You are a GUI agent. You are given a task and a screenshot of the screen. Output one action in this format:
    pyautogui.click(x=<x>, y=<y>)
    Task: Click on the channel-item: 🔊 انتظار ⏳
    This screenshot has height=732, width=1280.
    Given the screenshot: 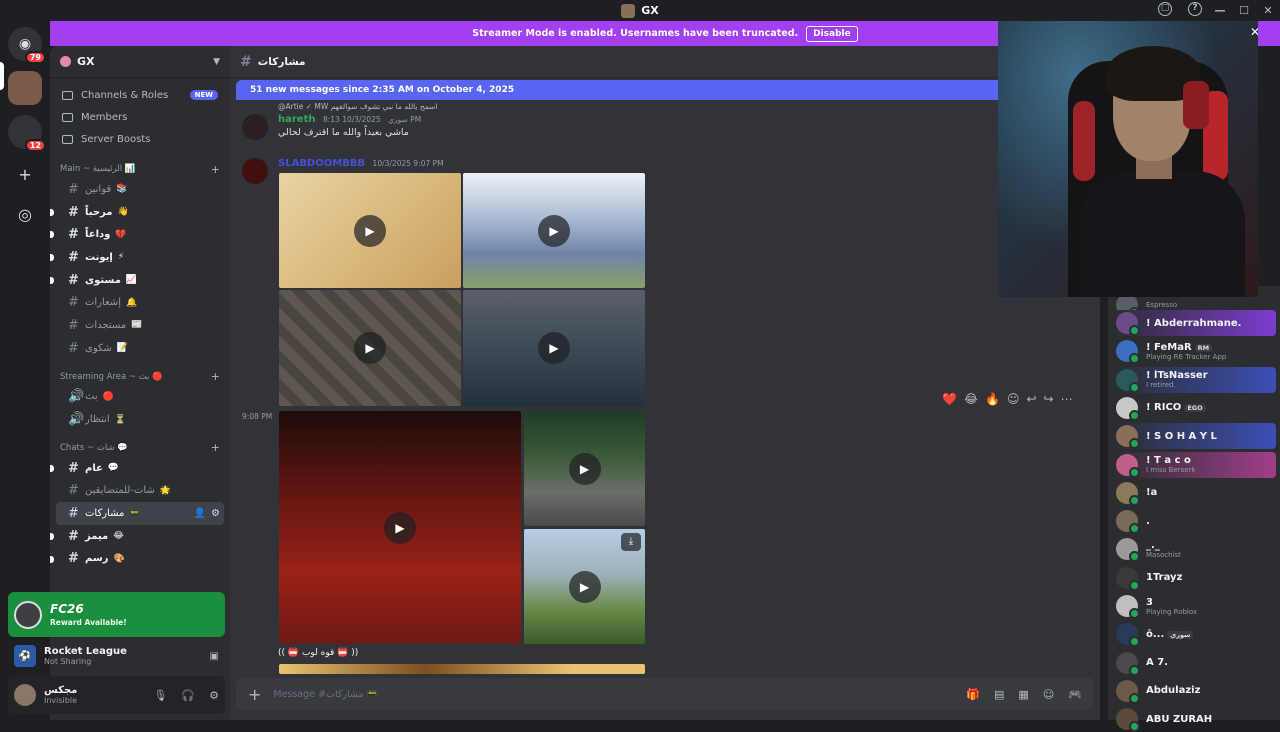 What is the action you would take?
    pyautogui.click(x=140, y=419)
    